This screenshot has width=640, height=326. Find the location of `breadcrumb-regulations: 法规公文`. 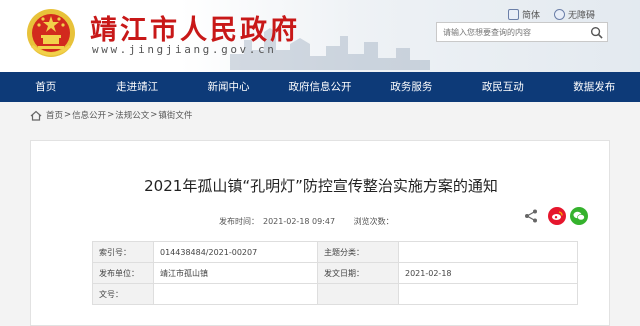

breadcrumb-regulations: 法规公文 is located at coordinates (132, 115).